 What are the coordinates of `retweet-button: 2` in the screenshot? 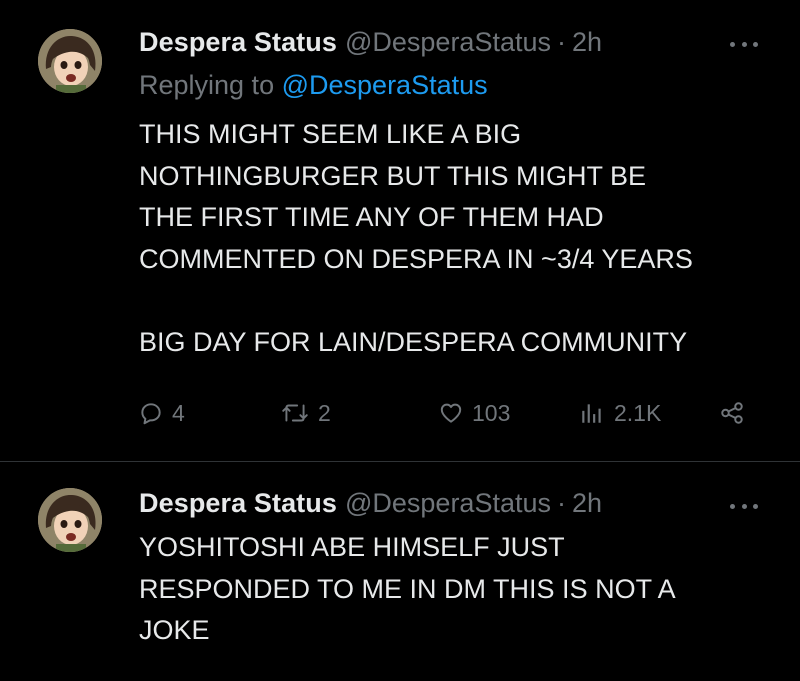 It's located at (305, 413).